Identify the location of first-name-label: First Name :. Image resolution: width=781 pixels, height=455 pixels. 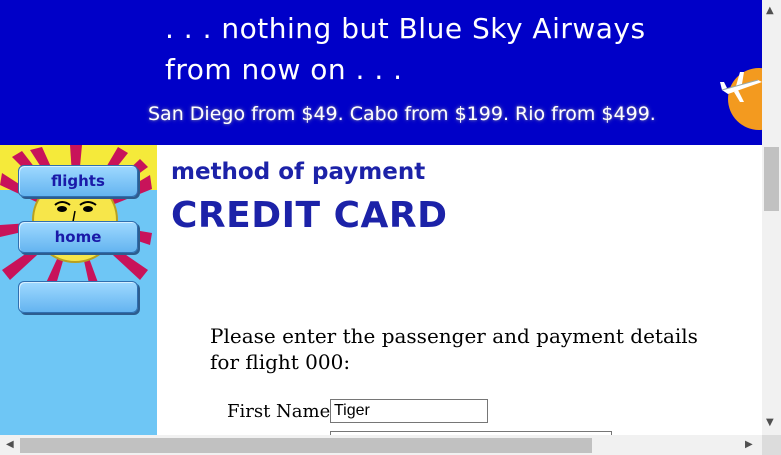
(285, 411).